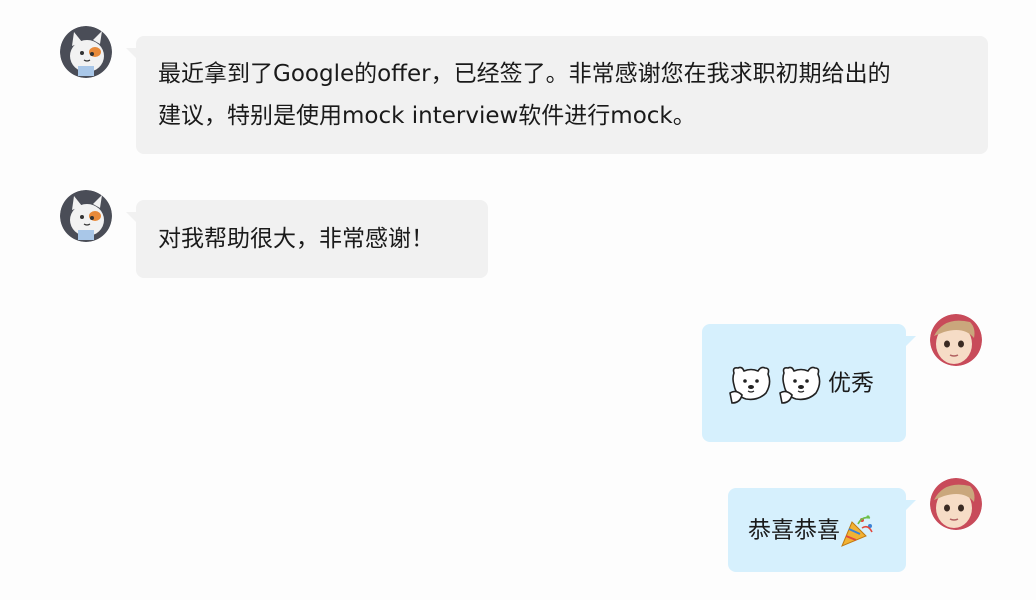 The height and width of the screenshot is (600, 1036). Describe the element at coordinates (851, 383) in the screenshot. I see `message-text: 优秀` at that location.